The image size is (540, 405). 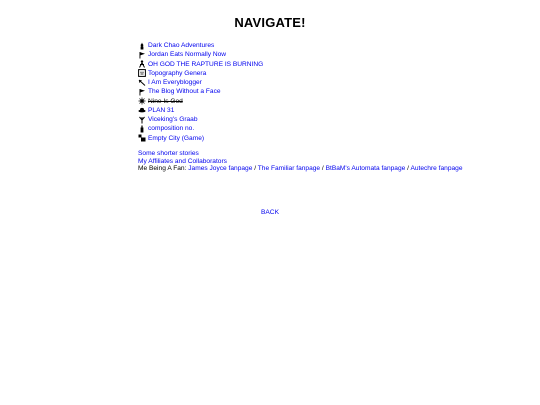 What do you see at coordinates (162, 169) in the screenshot?
I see `fanpage-prefix: Me Being A Fan:` at bounding box center [162, 169].